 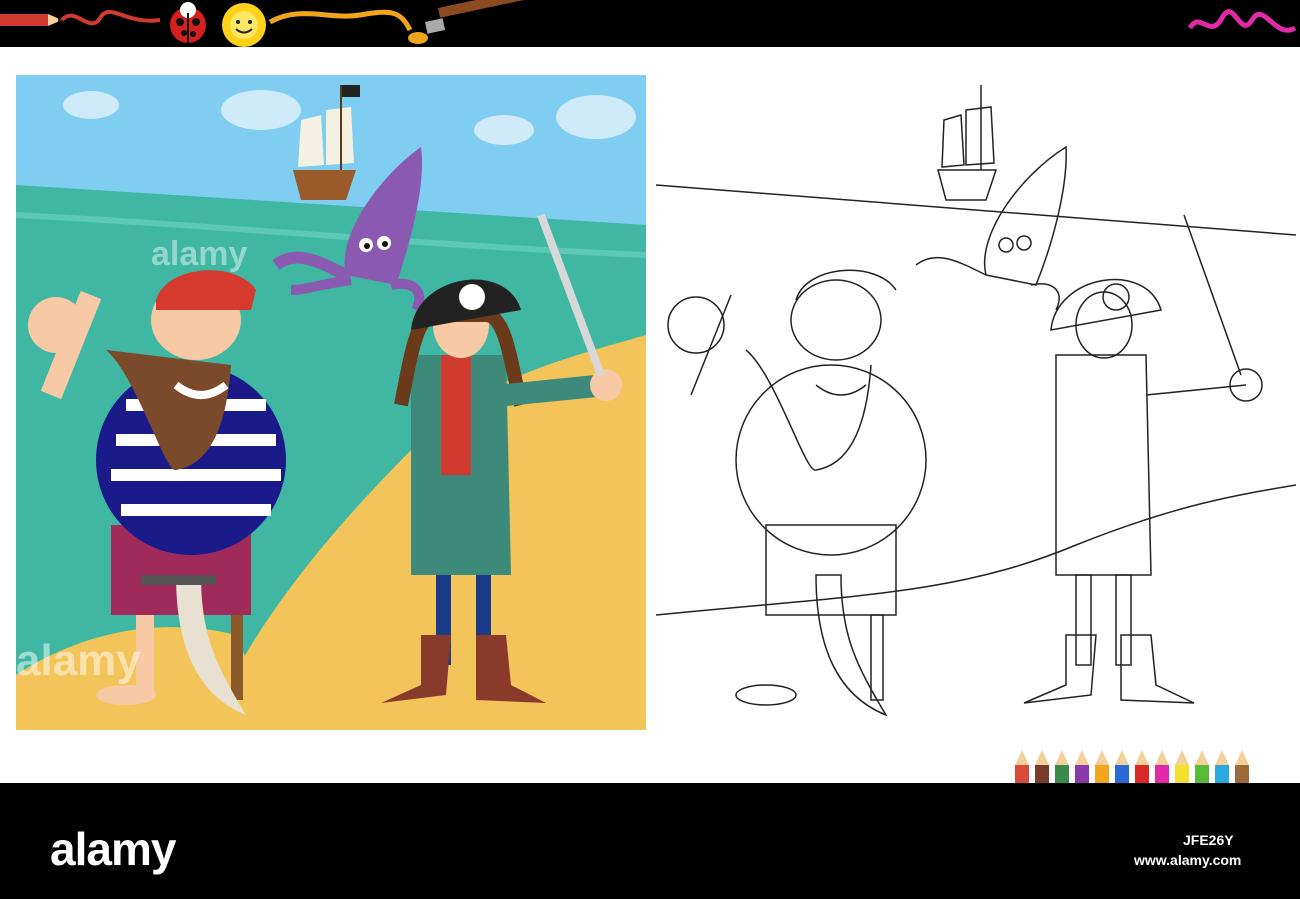 I want to click on image-id: JFE26Y, so click(x=1208, y=840).